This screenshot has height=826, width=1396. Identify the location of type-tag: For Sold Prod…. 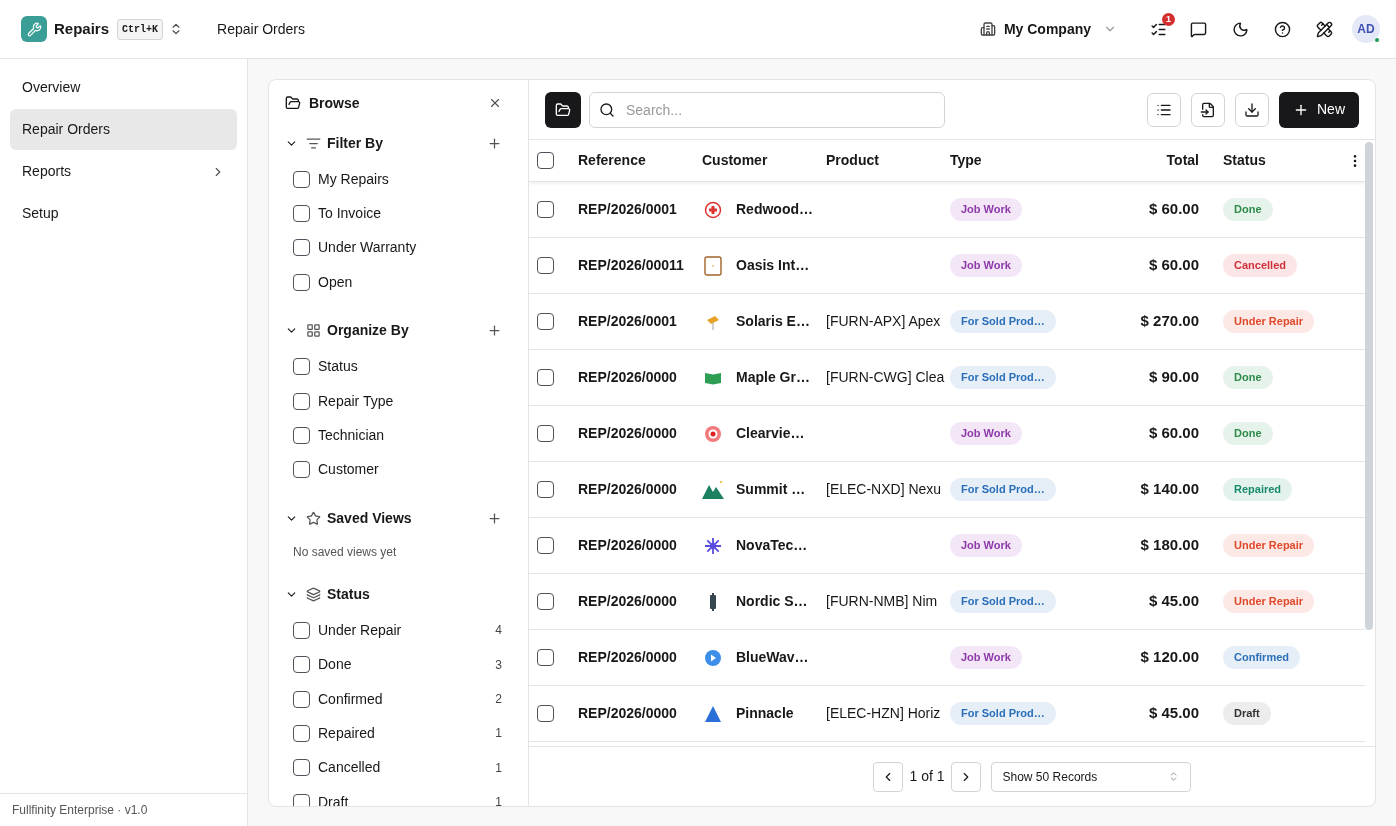
(1003, 601).